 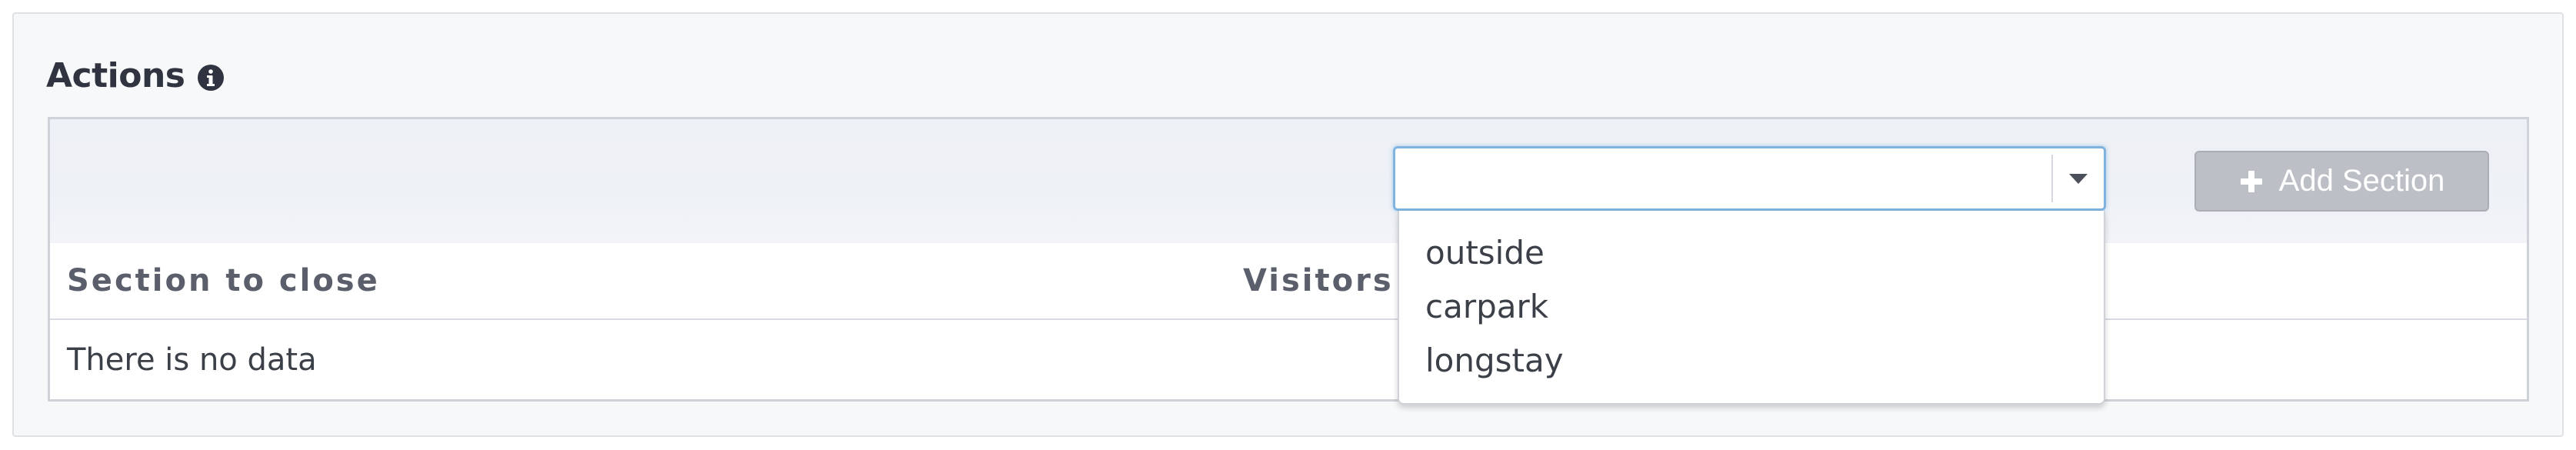 I want to click on empty-message: There is no data, so click(x=192, y=360).